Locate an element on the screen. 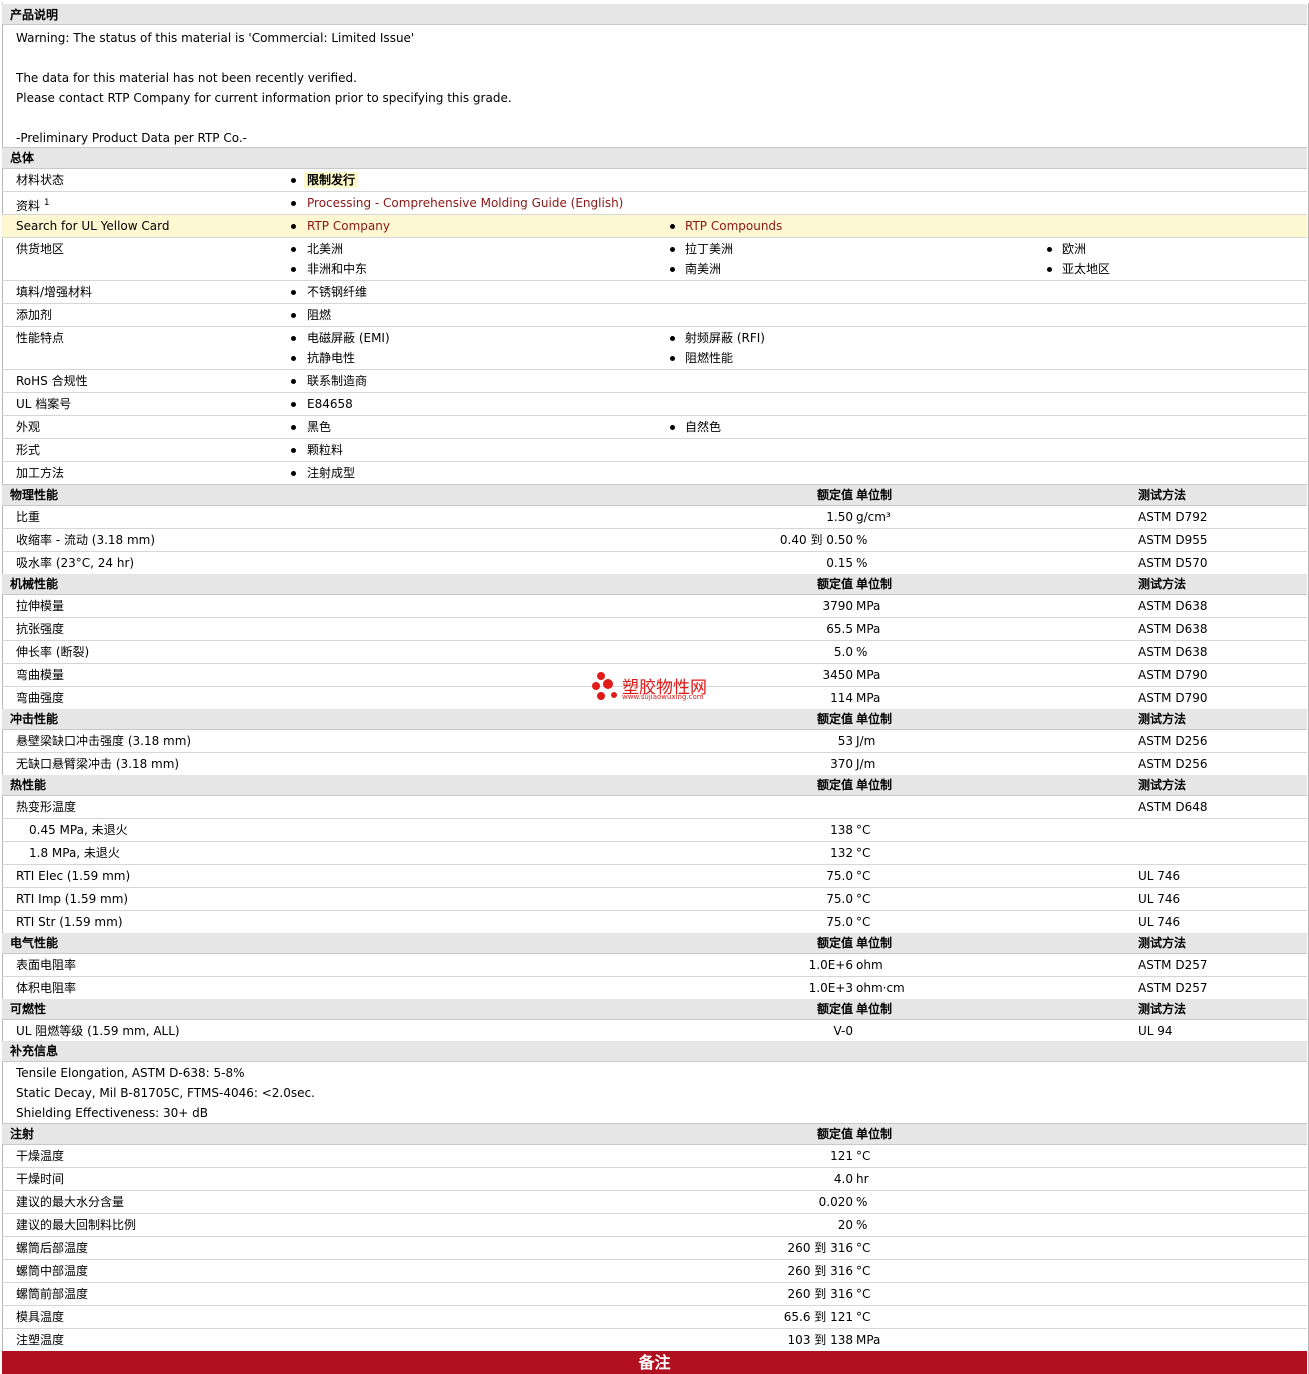  row-value: 颗粒料 is located at coordinates (325, 450).